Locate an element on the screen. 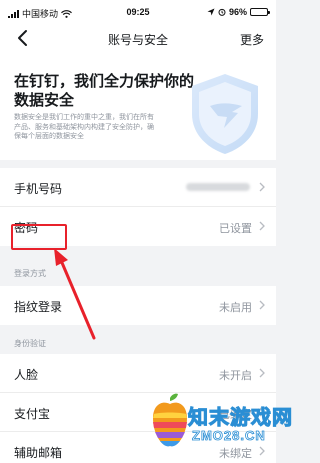 Image resolution: width=320 pixels, height=463 pixels. face-label: 人脸 is located at coordinates (26, 375).